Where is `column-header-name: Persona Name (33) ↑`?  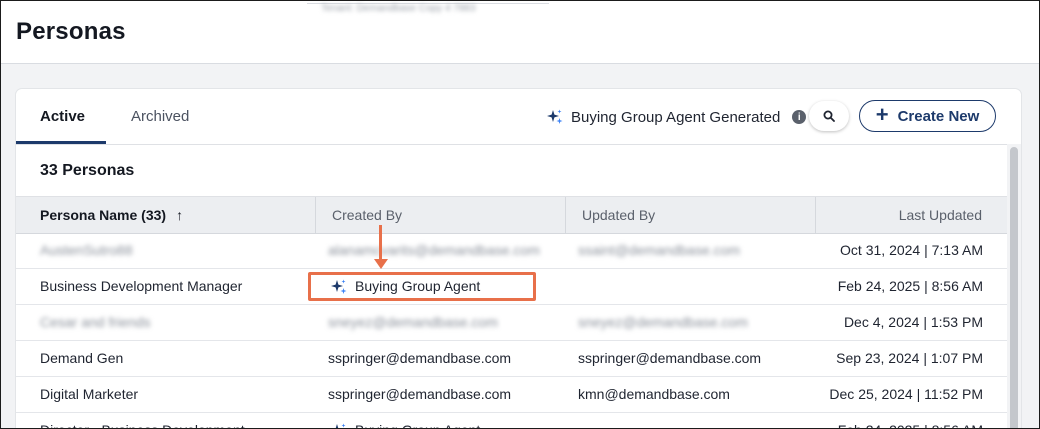
column-header-name: Persona Name (33) ↑ is located at coordinates (166, 215).